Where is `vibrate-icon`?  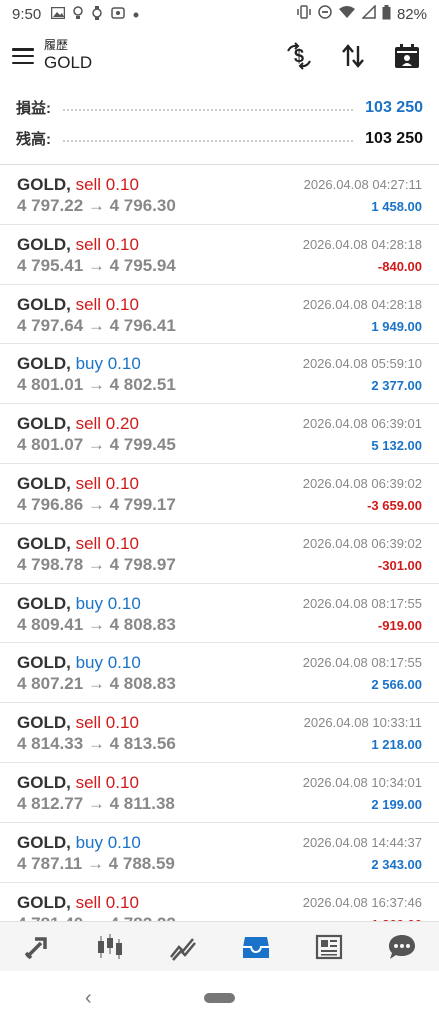
vibrate-icon is located at coordinates (304, 14).